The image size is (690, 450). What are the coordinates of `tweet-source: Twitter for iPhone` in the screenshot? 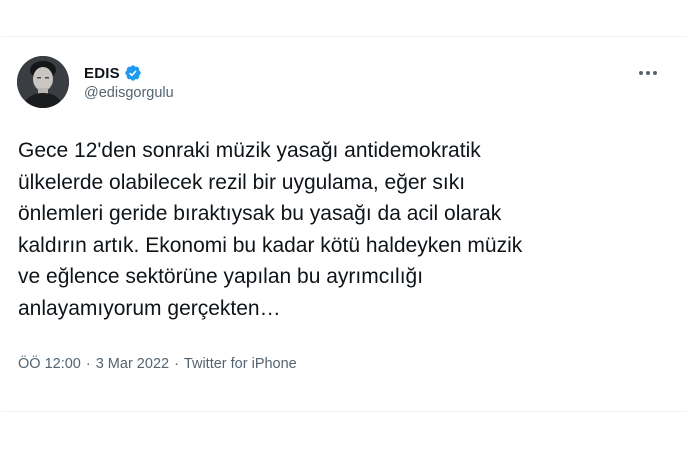 It's located at (240, 364).